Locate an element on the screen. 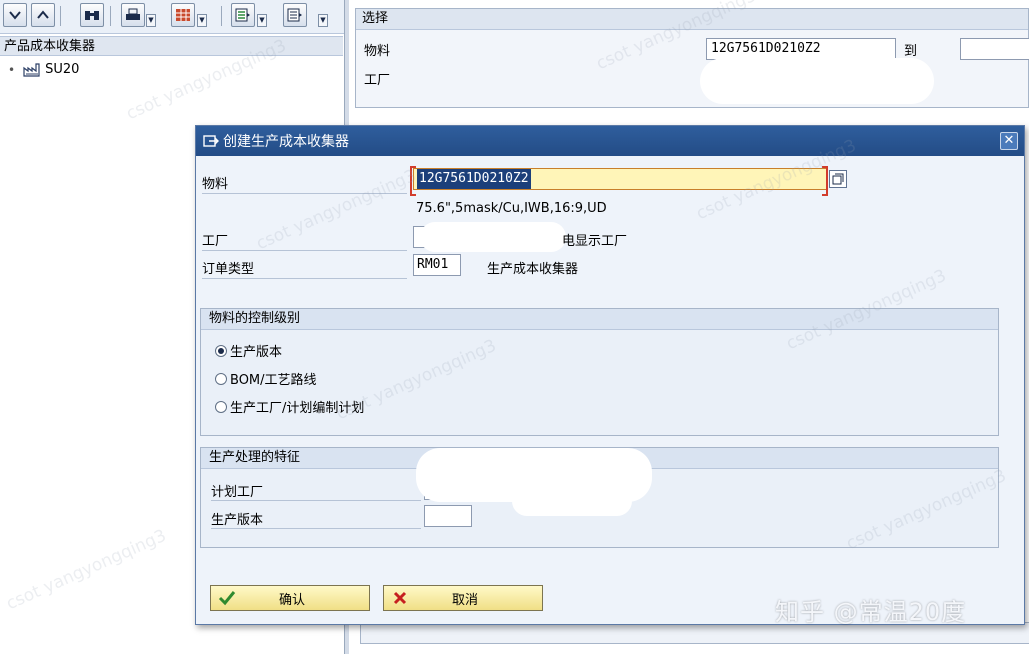 The image size is (1029, 654). plant-label: 工厂 is located at coordinates (215, 241).